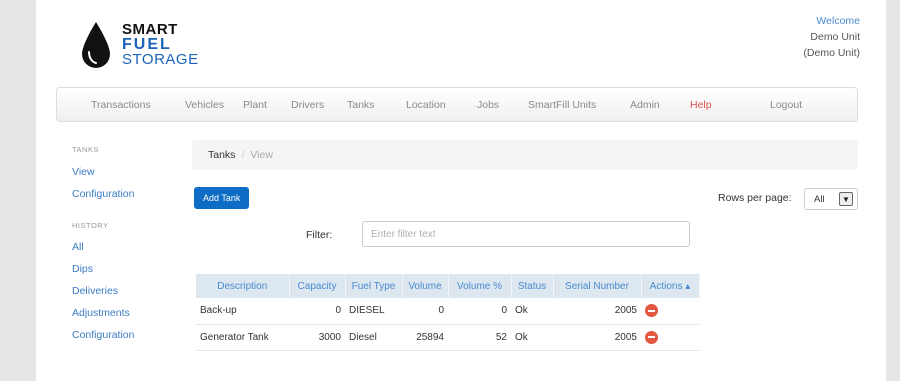 The height and width of the screenshot is (381, 900). I want to click on cell-fuel-type: Diesel, so click(373, 337).